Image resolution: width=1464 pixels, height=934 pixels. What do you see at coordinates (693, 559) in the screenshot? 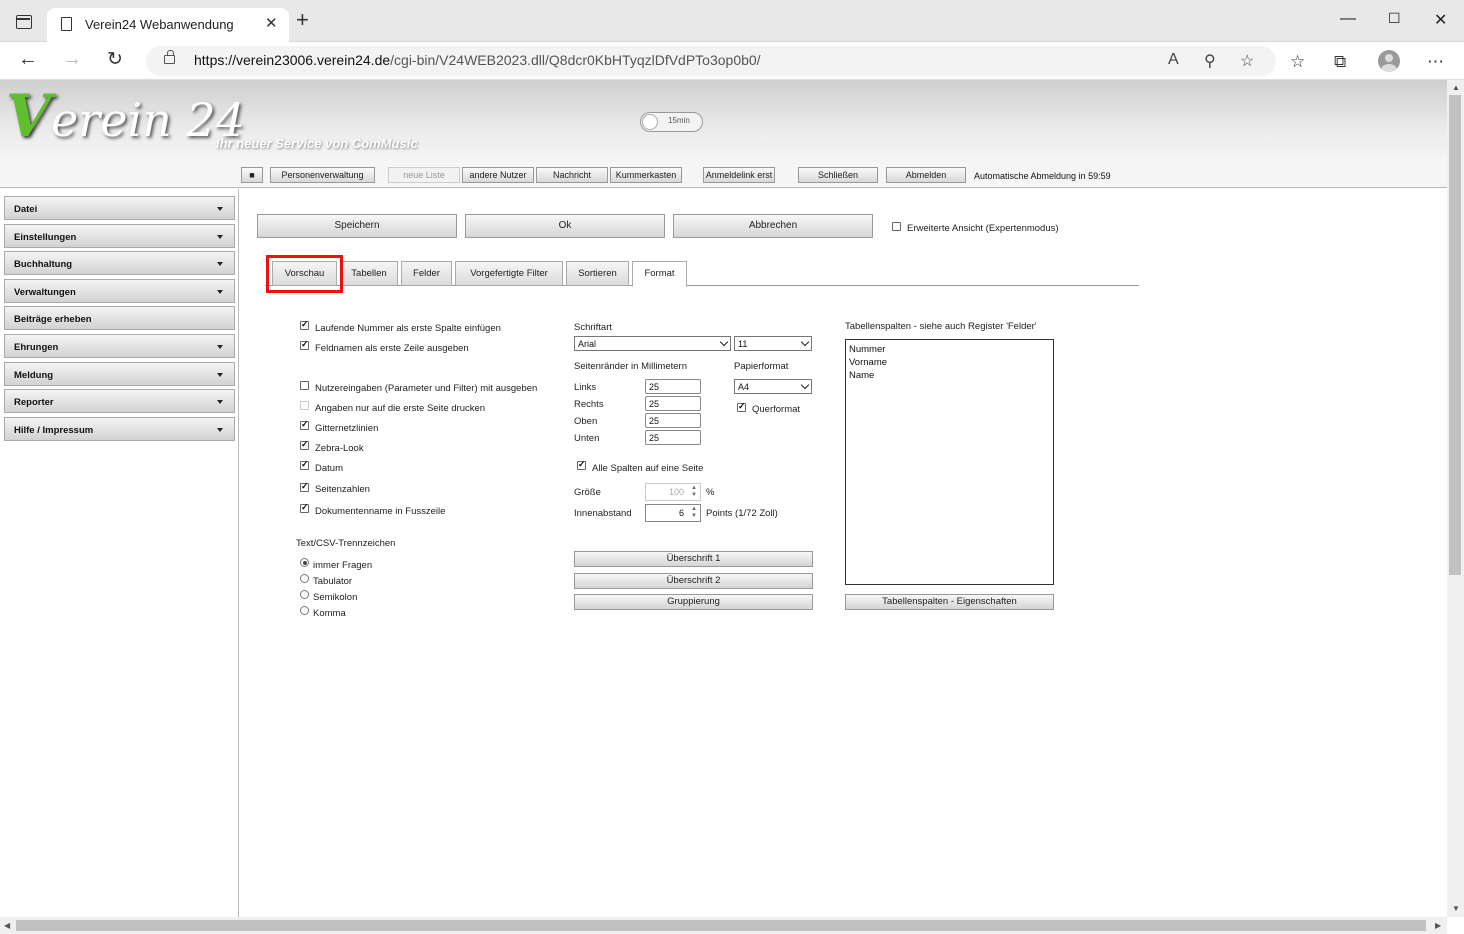
I see `ueberschrift1-button: Überschrift 1` at bounding box center [693, 559].